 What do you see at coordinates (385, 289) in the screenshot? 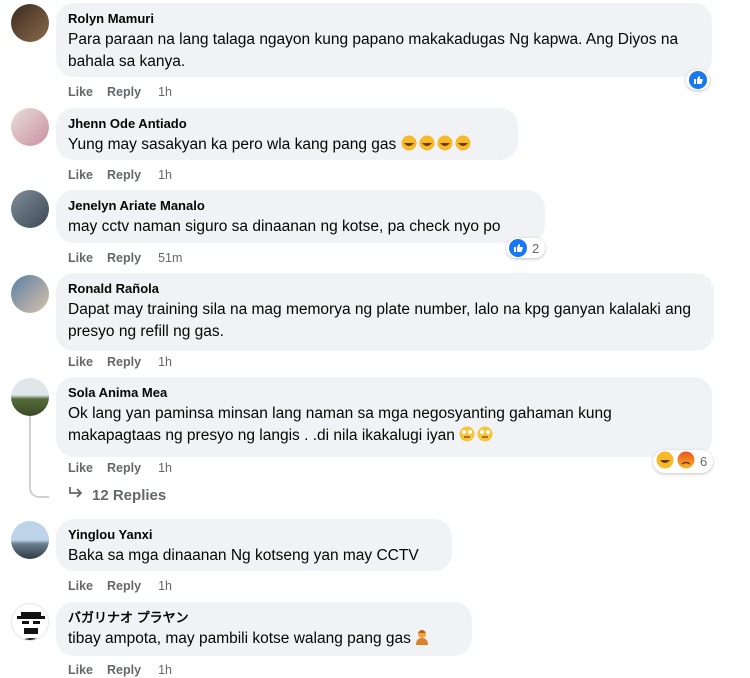
I see `commenter-name: Ronald Rañola` at bounding box center [385, 289].